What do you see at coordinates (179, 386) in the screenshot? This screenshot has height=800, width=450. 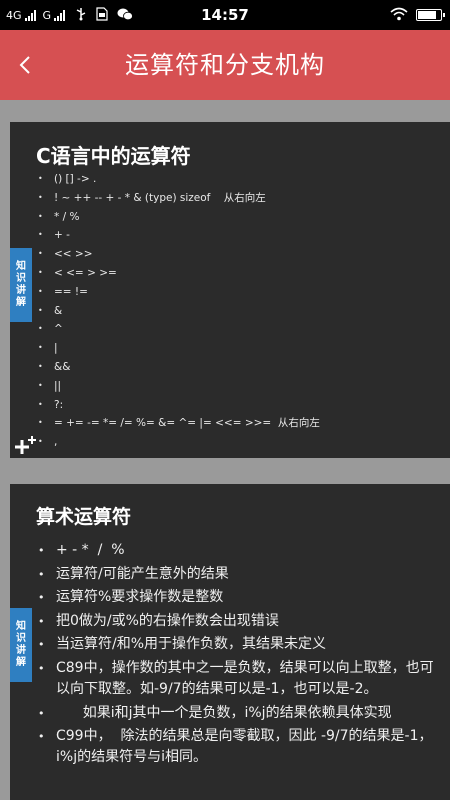 I see `list-item: ||` at bounding box center [179, 386].